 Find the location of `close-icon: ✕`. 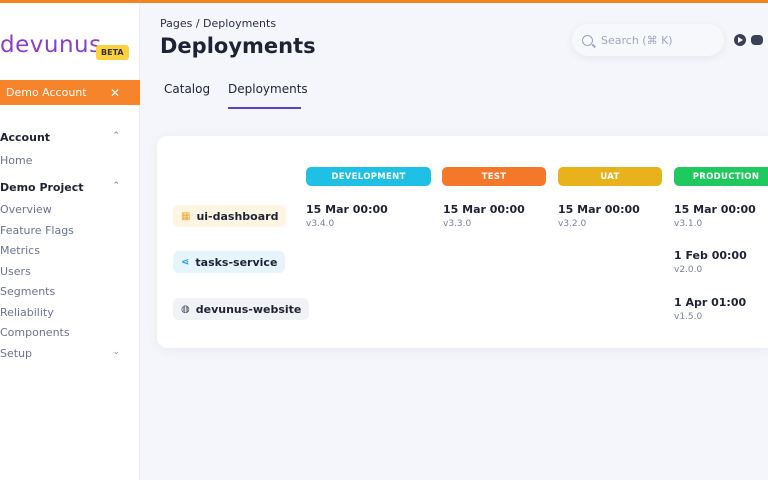

close-icon: ✕ is located at coordinates (115, 93).